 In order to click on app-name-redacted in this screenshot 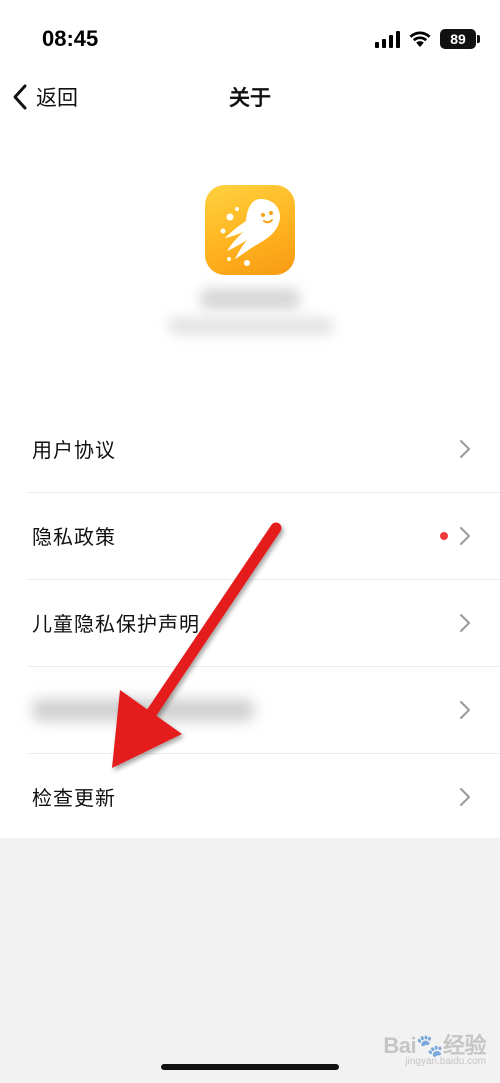, I will do `click(250, 299)`.